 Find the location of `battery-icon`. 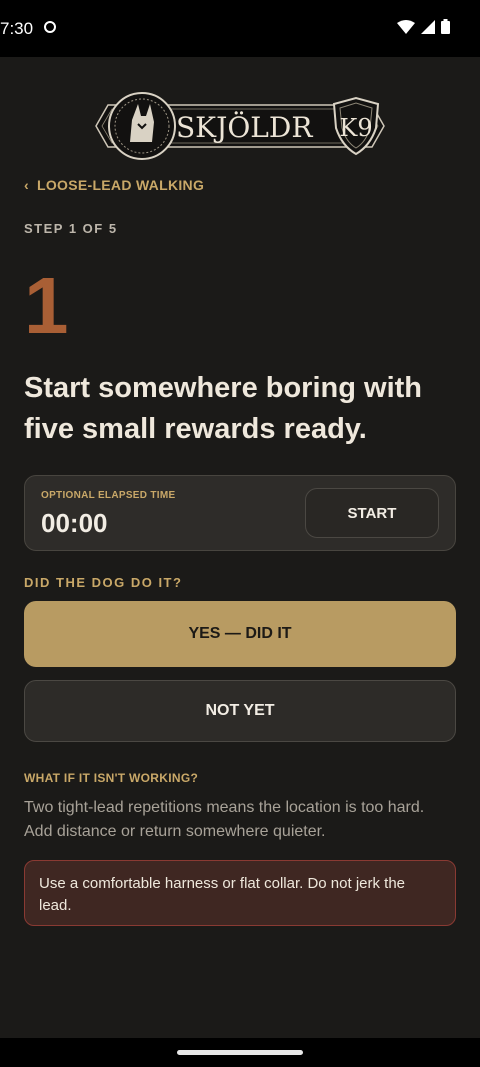

battery-icon is located at coordinates (445, 26).